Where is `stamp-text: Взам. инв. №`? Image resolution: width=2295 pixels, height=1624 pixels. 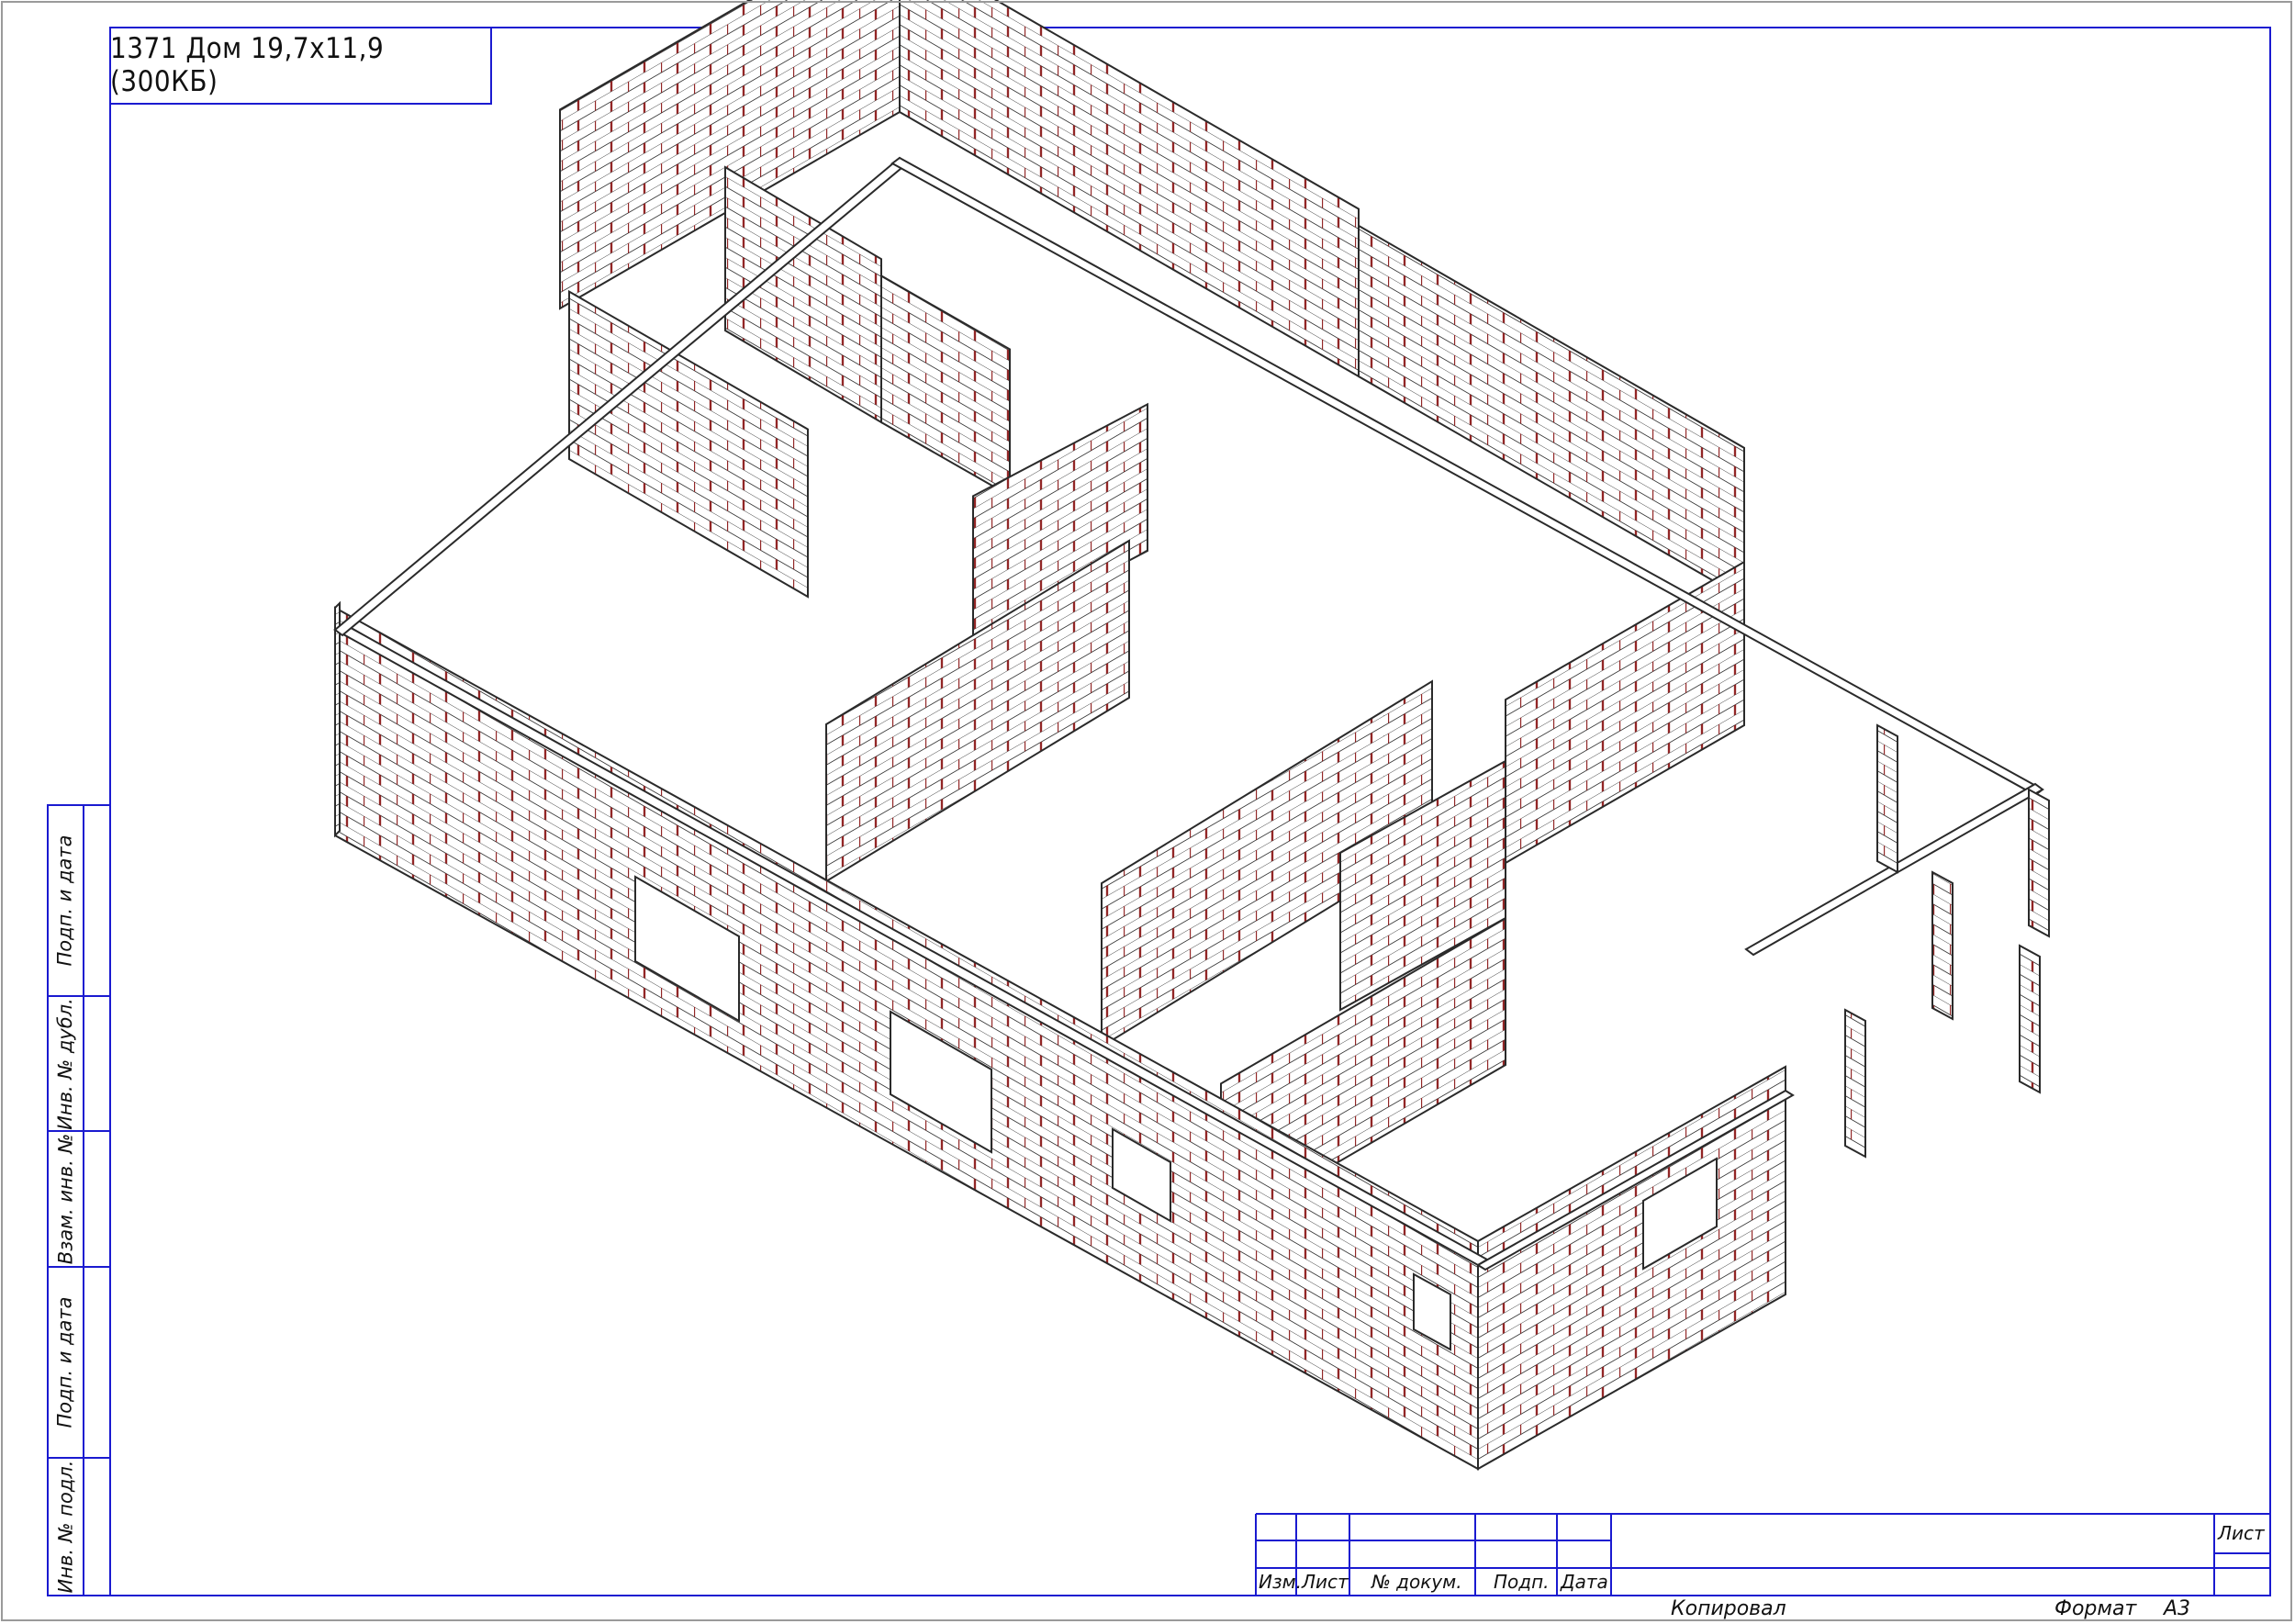
stamp-text: Взам. инв. № is located at coordinates (65, 1199).